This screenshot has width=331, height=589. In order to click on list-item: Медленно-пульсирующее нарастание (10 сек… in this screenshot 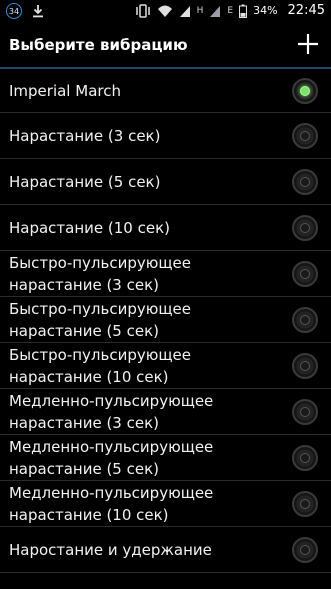, I will do `click(165, 504)`.